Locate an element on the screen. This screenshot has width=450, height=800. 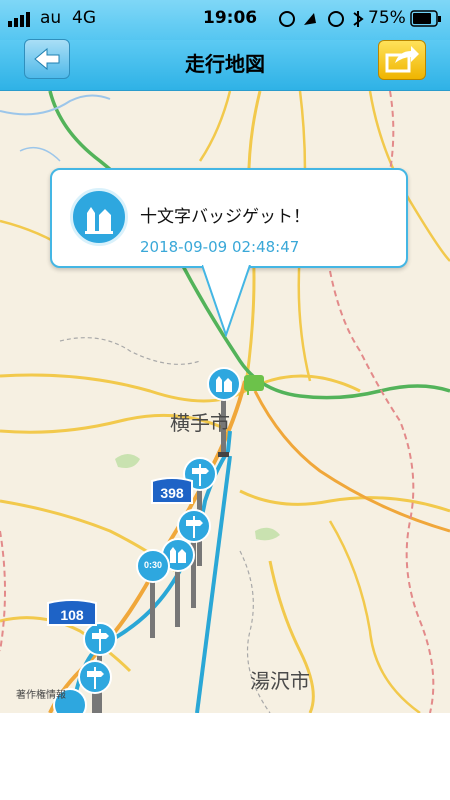
green-flag-icon is located at coordinates (254, 385).